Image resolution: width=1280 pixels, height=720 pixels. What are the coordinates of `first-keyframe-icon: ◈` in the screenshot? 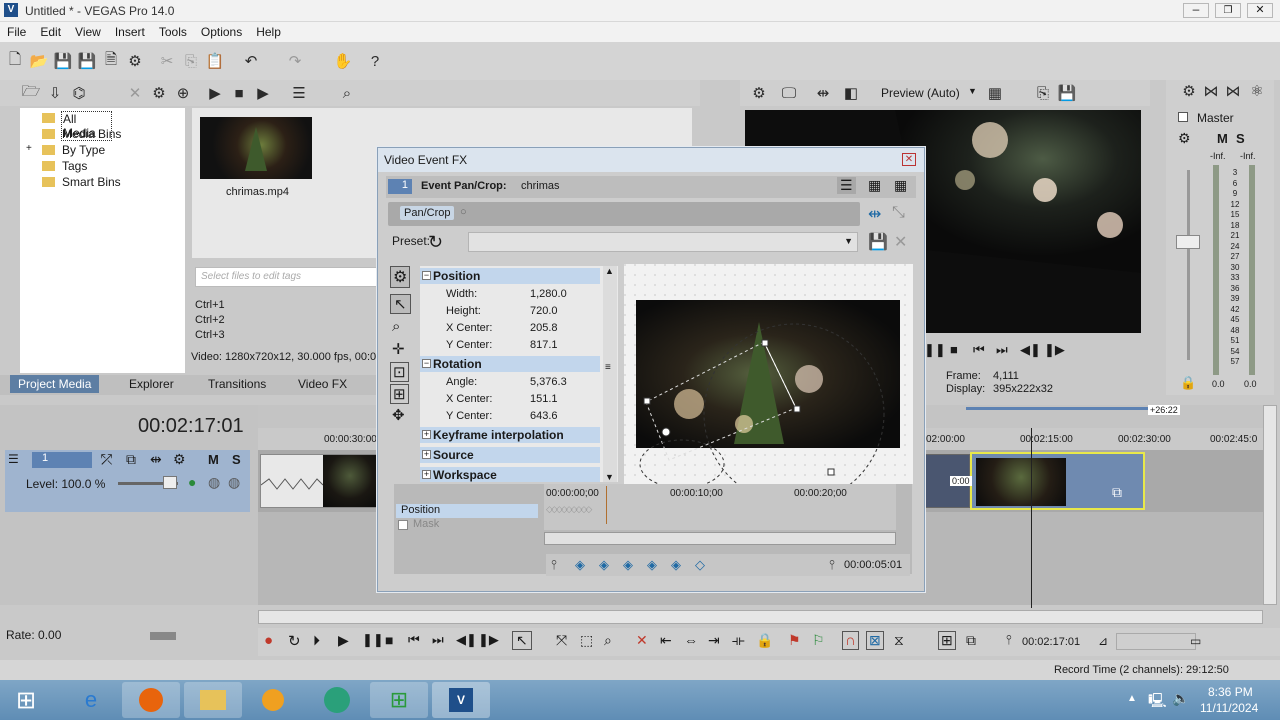 It's located at (580, 565).